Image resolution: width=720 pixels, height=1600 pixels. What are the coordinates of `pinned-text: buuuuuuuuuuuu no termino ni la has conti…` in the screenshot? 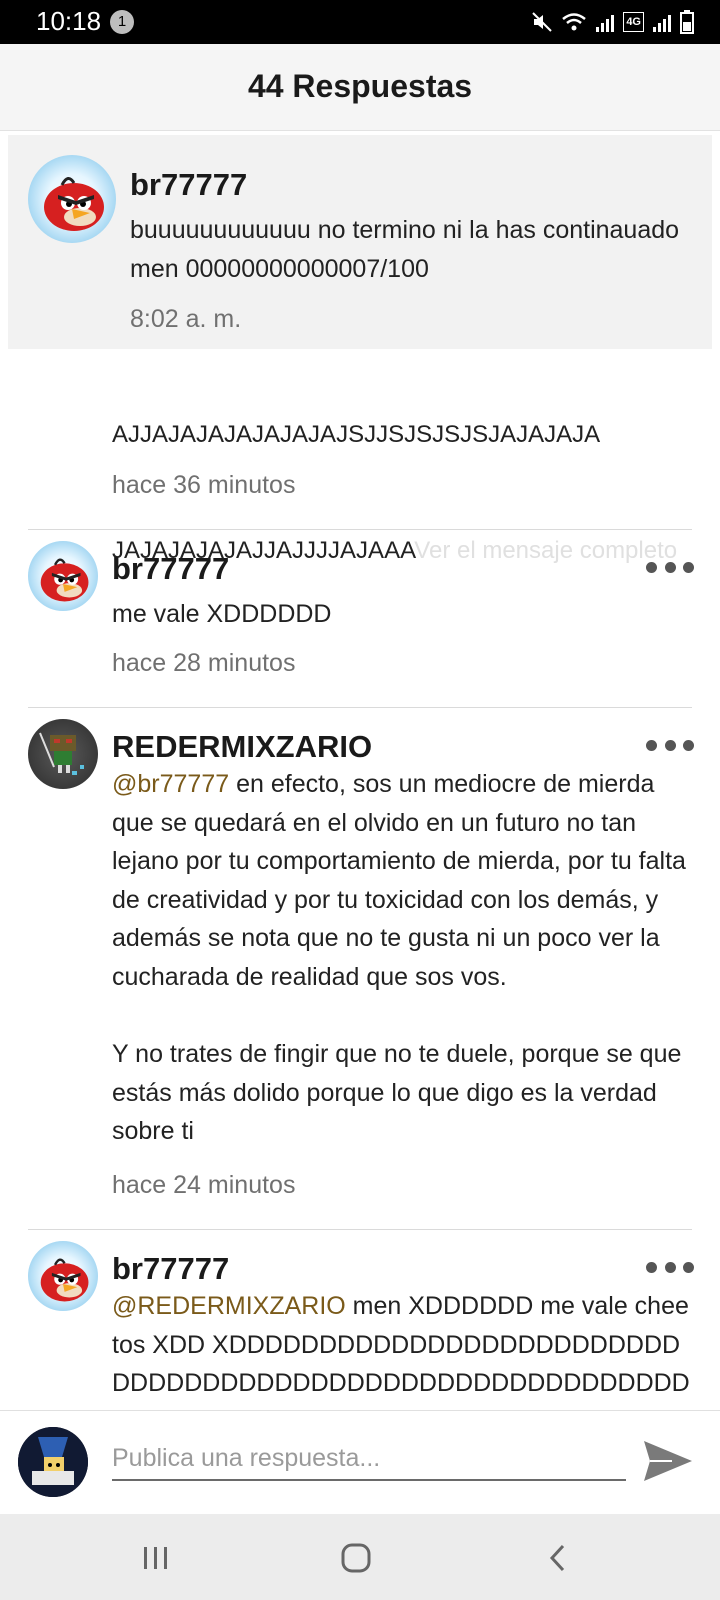 It's located at (411, 249).